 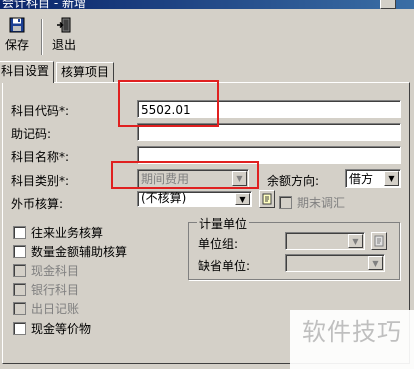 What do you see at coordinates (79, 252) in the screenshot?
I see `checkbox-label: 数量金额辅助核算` at bounding box center [79, 252].